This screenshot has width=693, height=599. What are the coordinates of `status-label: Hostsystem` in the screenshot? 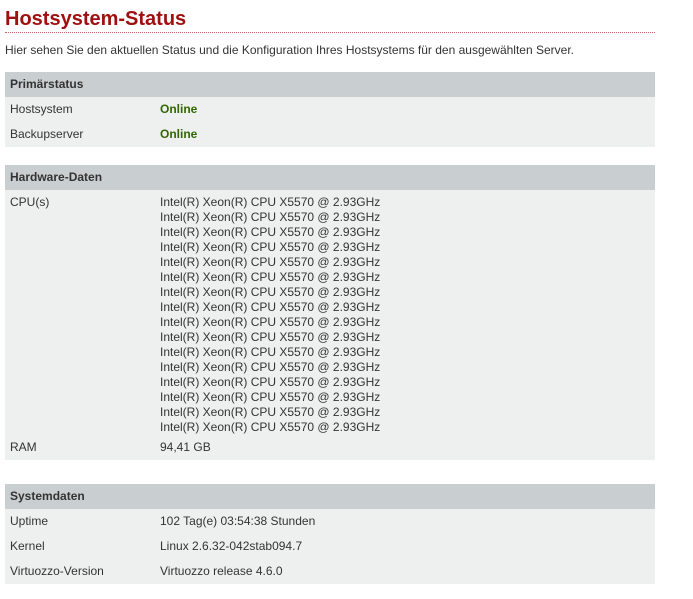 It's located at (41, 109).